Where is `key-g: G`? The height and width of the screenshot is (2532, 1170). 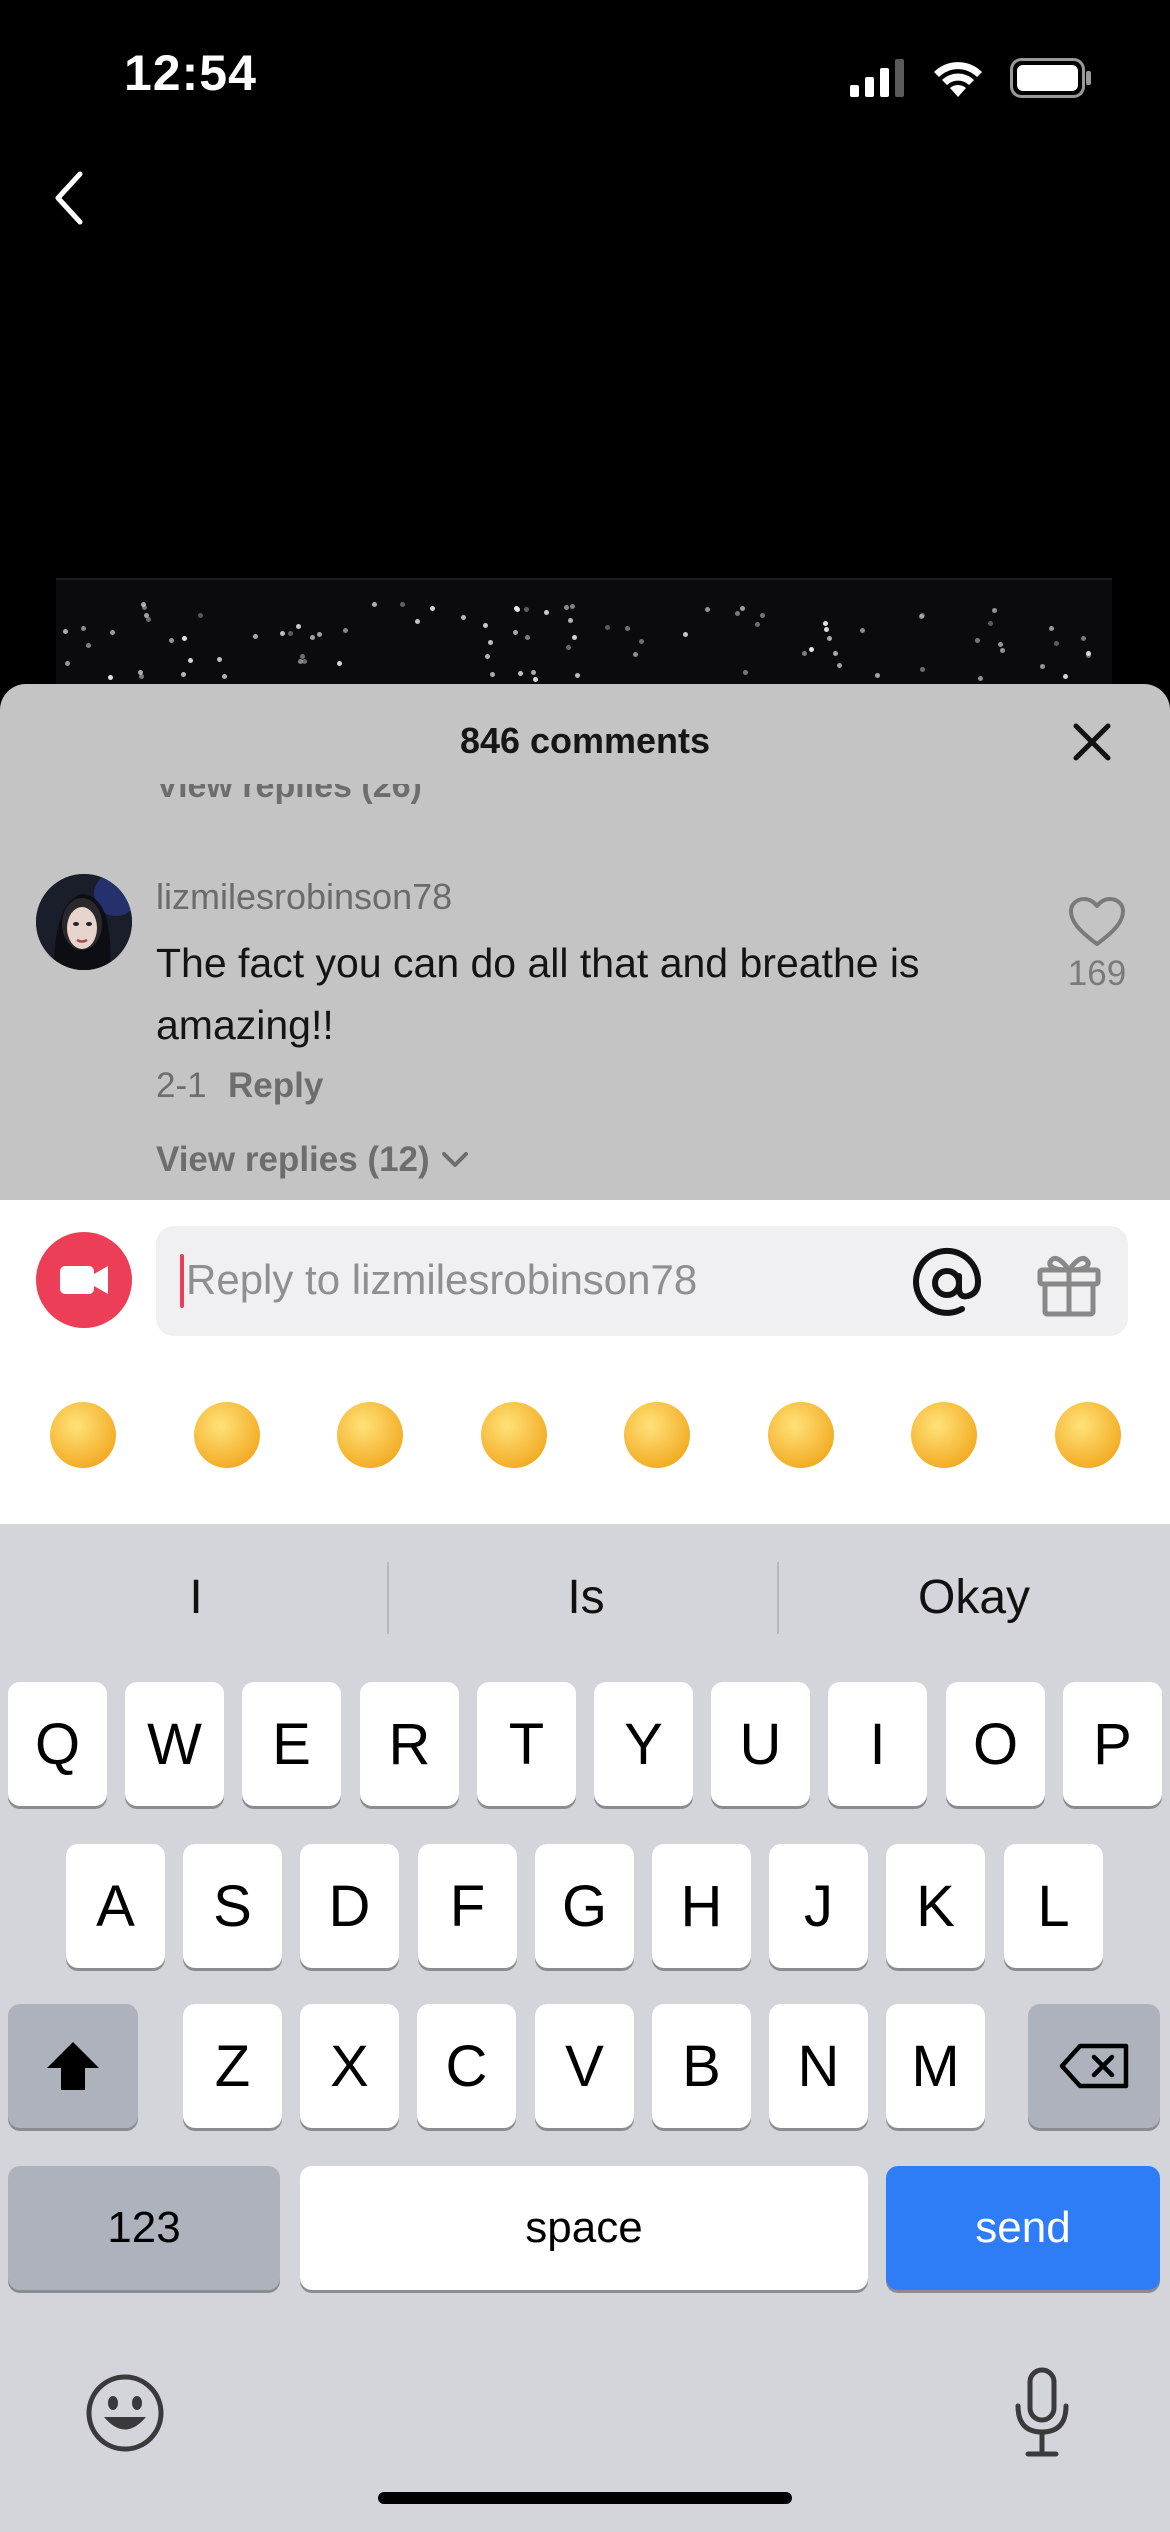 key-g: G is located at coordinates (584, 1906).